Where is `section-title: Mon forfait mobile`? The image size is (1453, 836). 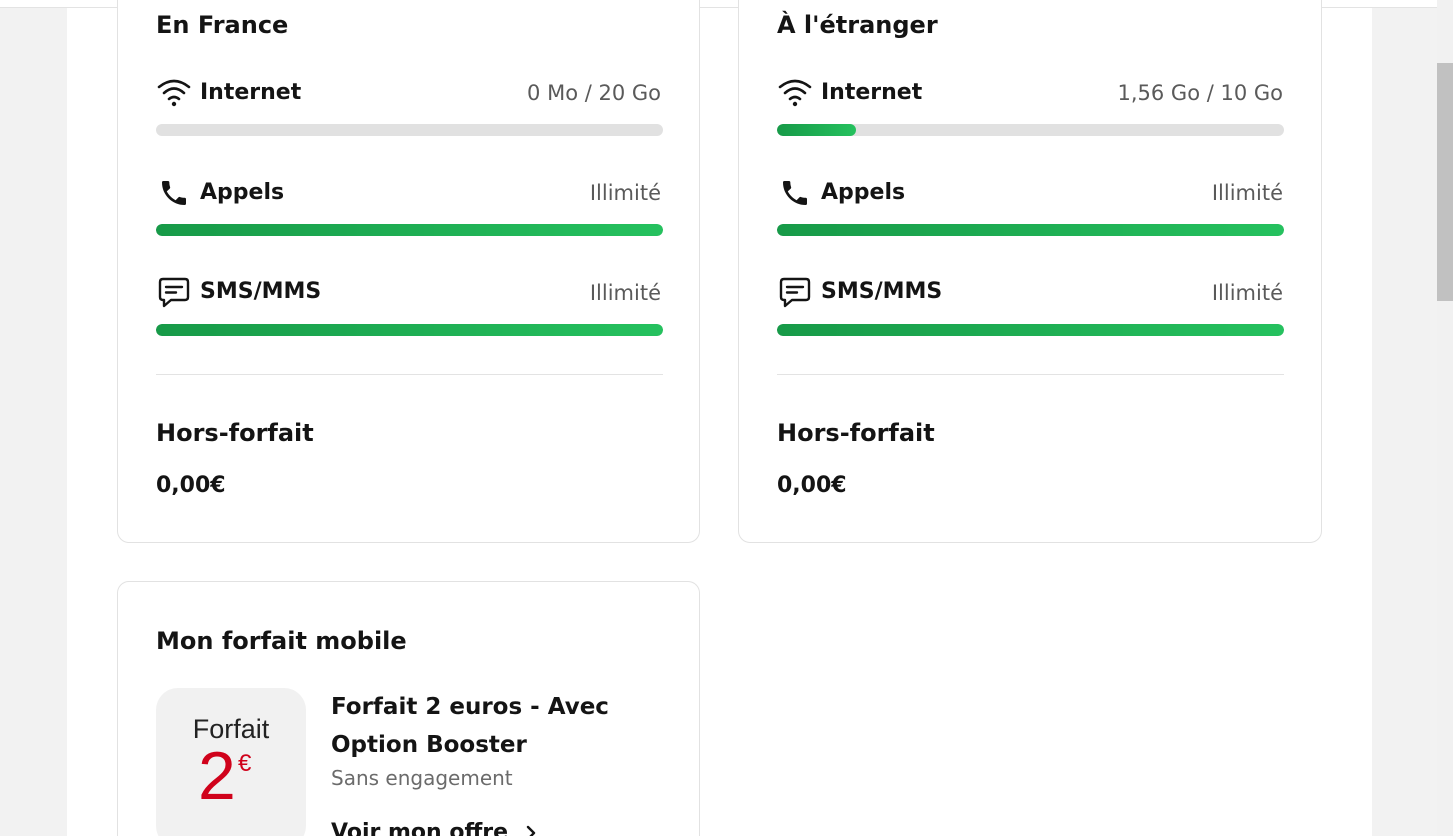 section-title: Mon forfait mobile is located at coordinates (281, 641).